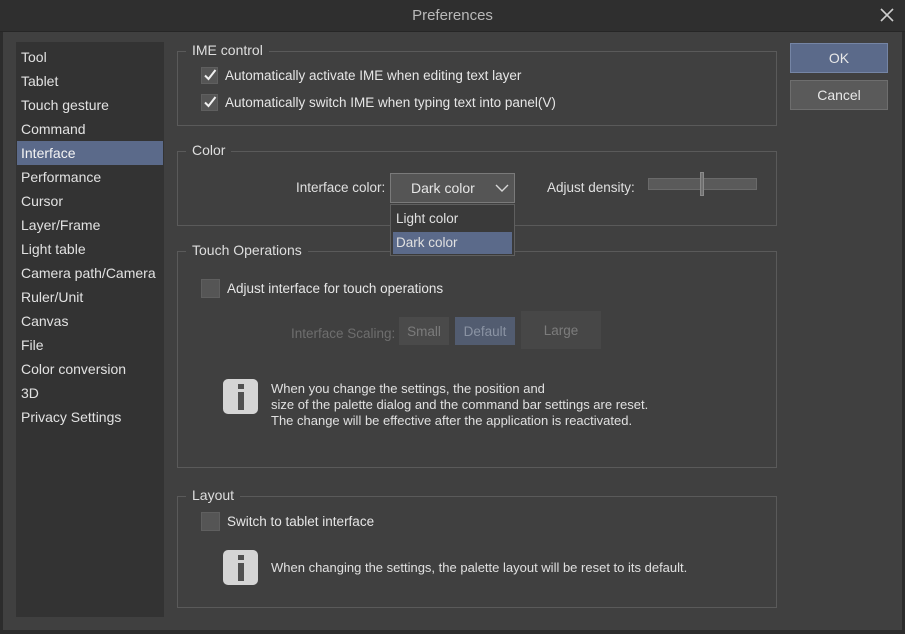 This screenshot has height=634, width=905. I want to click on window-title: Preferences, so click(452, 15).